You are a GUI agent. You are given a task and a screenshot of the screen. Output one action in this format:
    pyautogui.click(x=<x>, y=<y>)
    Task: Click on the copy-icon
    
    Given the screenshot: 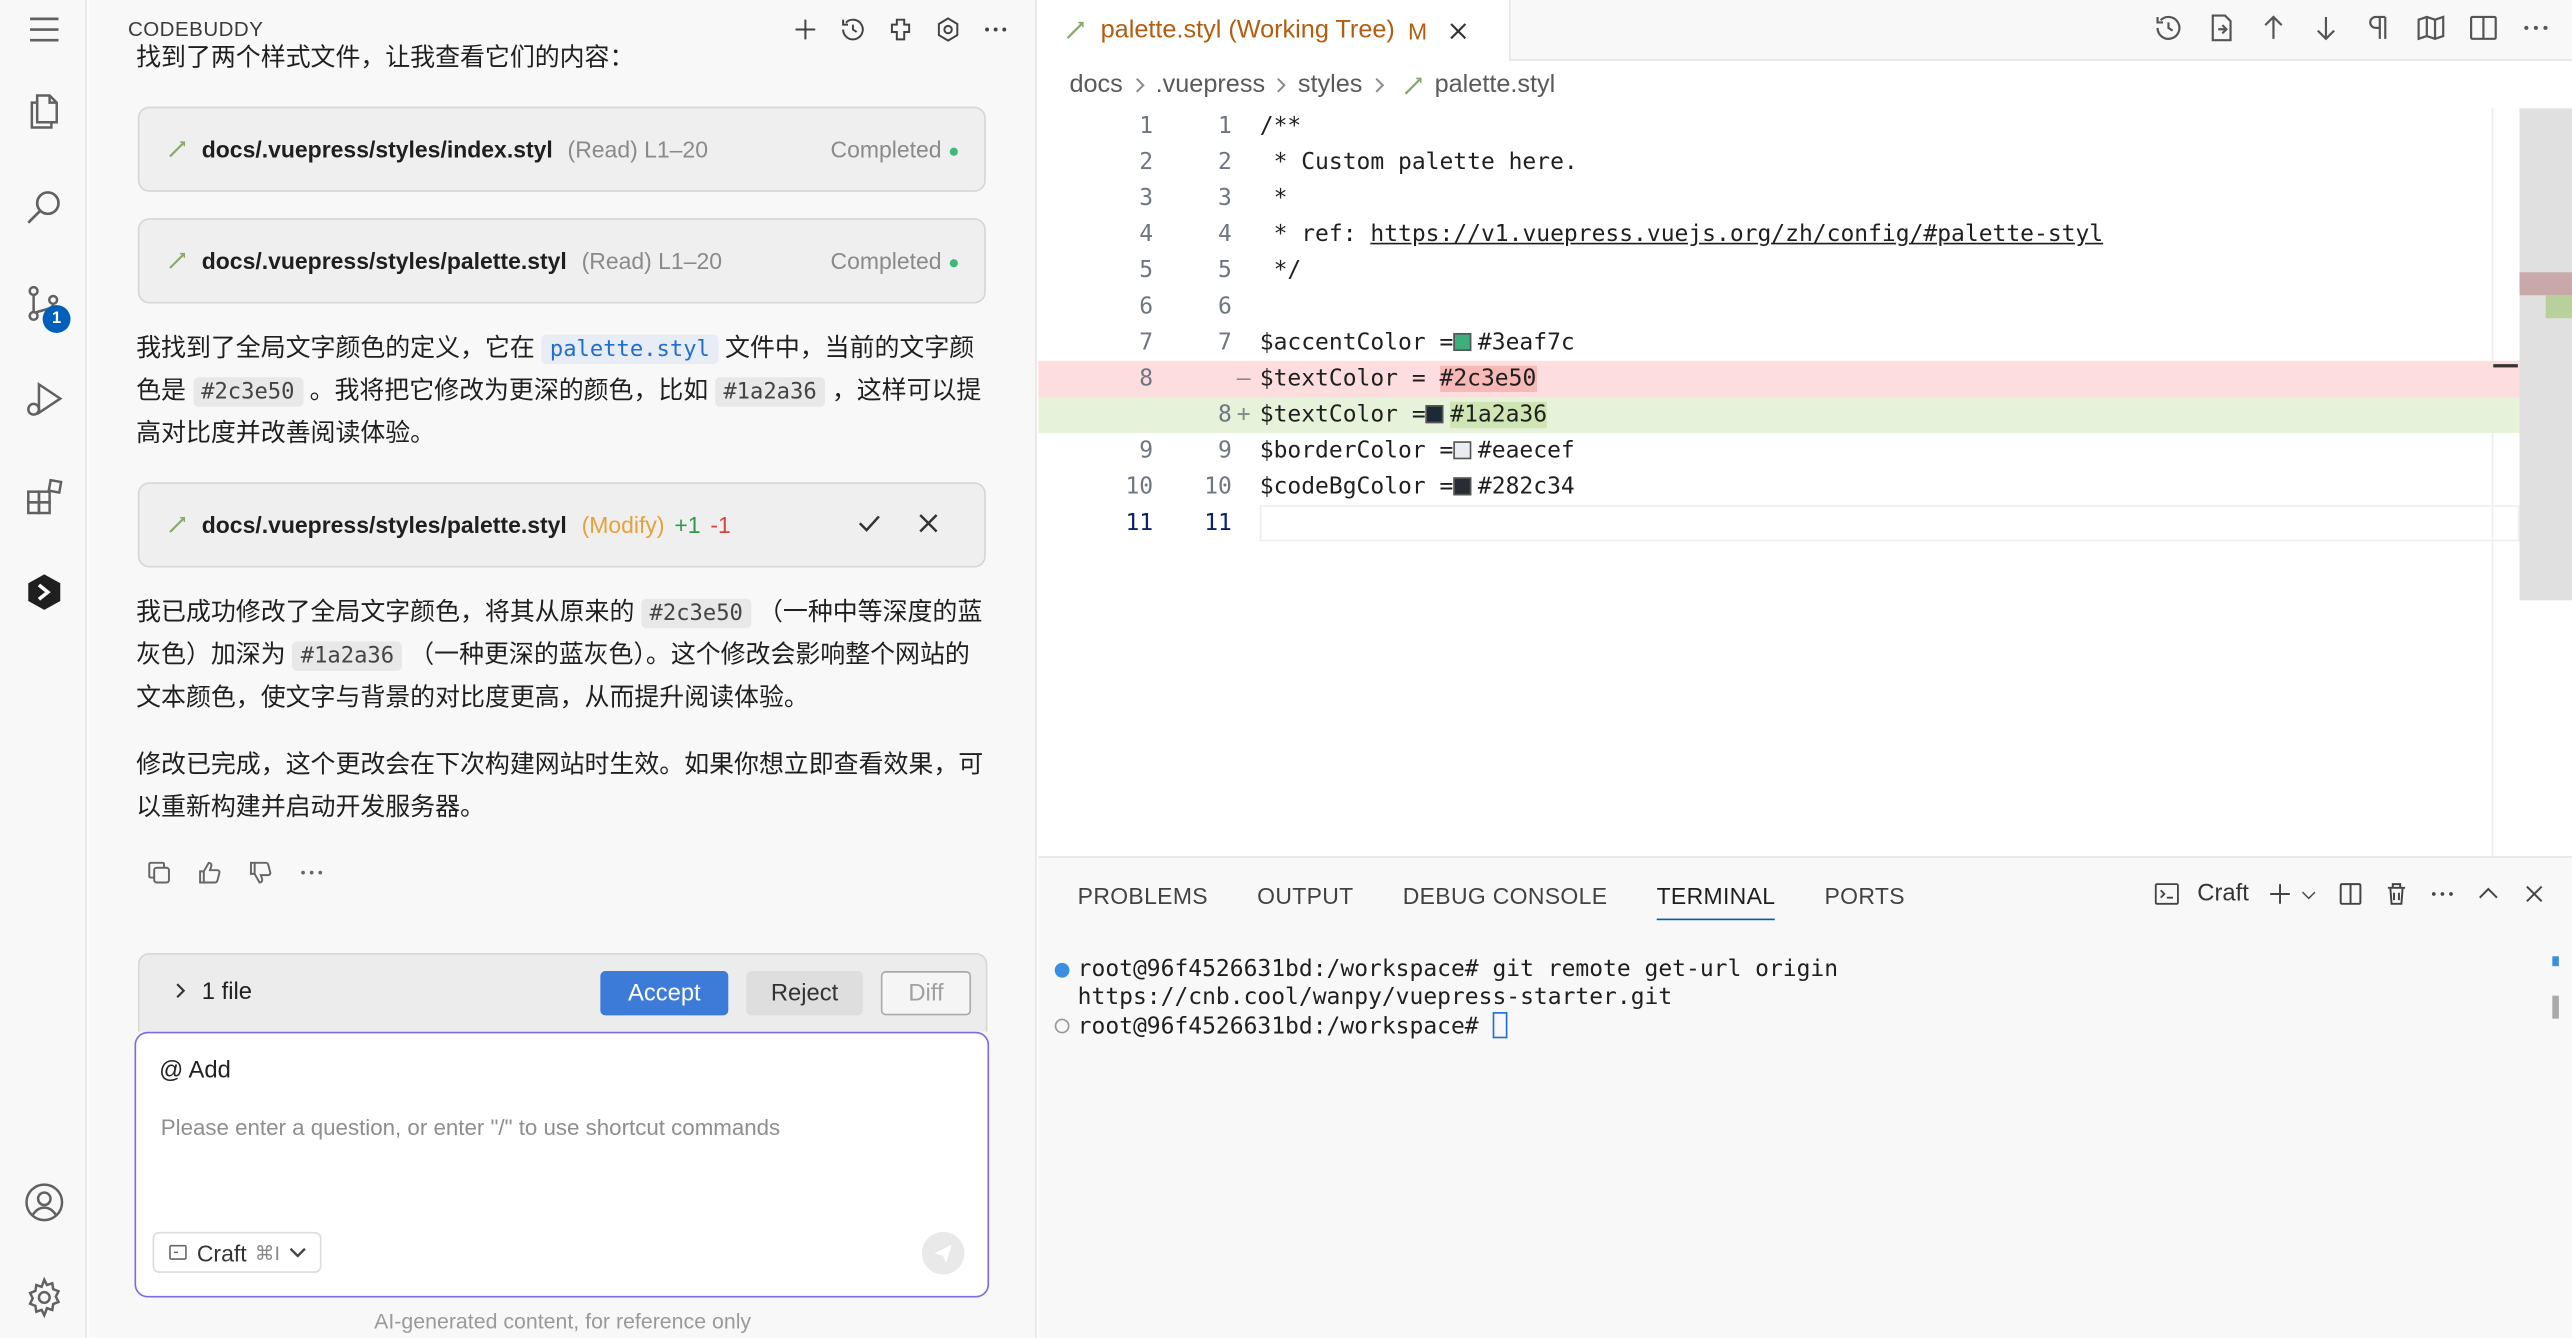 What is the action you would take?
    pyautogui.click(x=159, y=873)
    